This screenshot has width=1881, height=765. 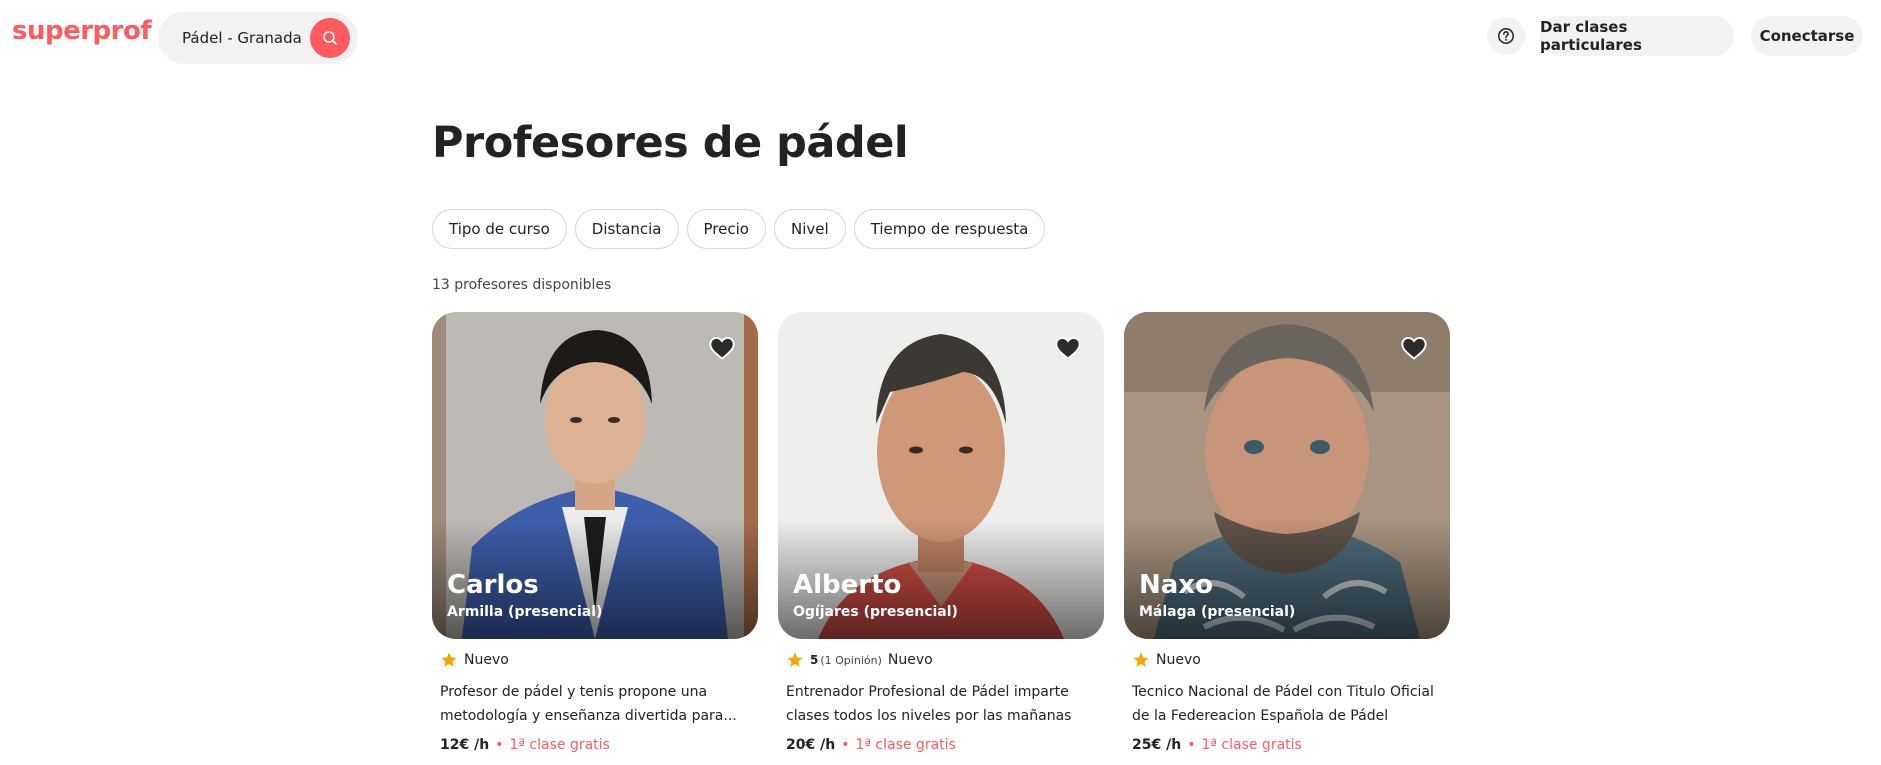 I want to click on help-button, so click(x=1506, y=36).